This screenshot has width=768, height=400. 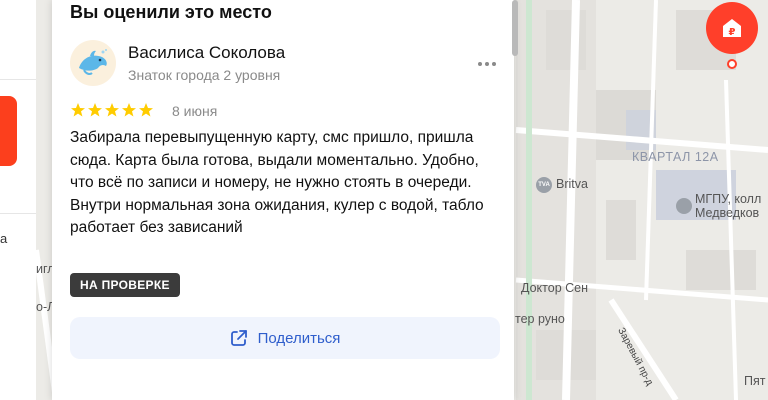 What do you see at coordinates (195, 111) in the screenshot?
I see `review-date: 8 июня` at bounding box center [195, 111].